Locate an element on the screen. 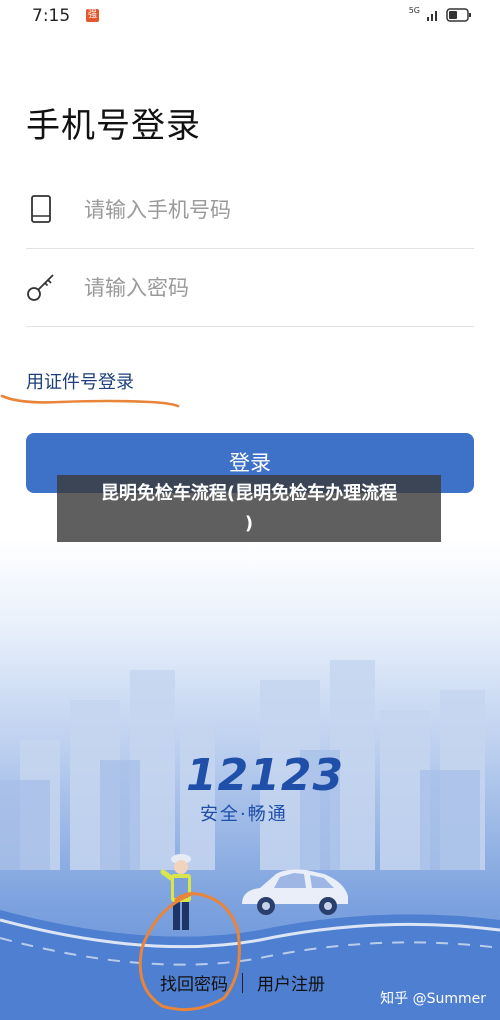  annotation-underline is located at coordinates (90, 401).